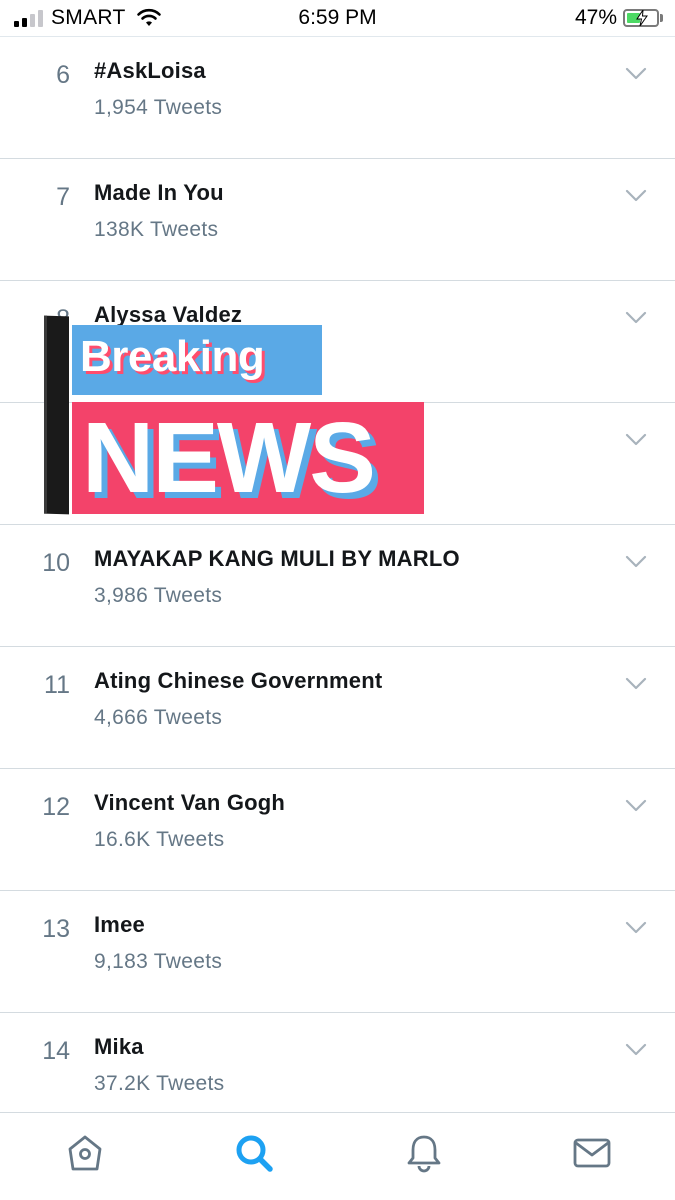 The image size is (675, 1200). What do you see at coordinates (63, 197) in the screenshot?
I see `trend-rank: 7` at bounding box center [63, 197].